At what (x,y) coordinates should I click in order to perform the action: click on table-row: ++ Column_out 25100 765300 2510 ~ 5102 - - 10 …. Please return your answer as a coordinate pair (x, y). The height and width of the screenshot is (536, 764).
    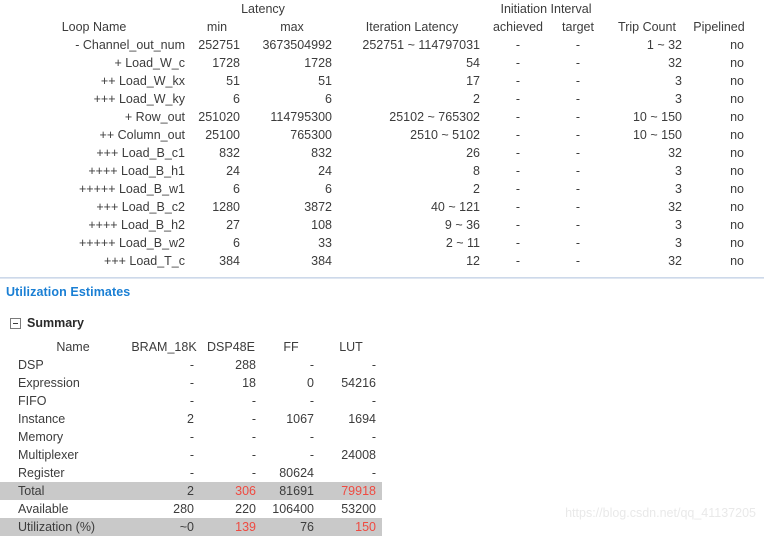
    Looking at the image, I should click on (382, 135).